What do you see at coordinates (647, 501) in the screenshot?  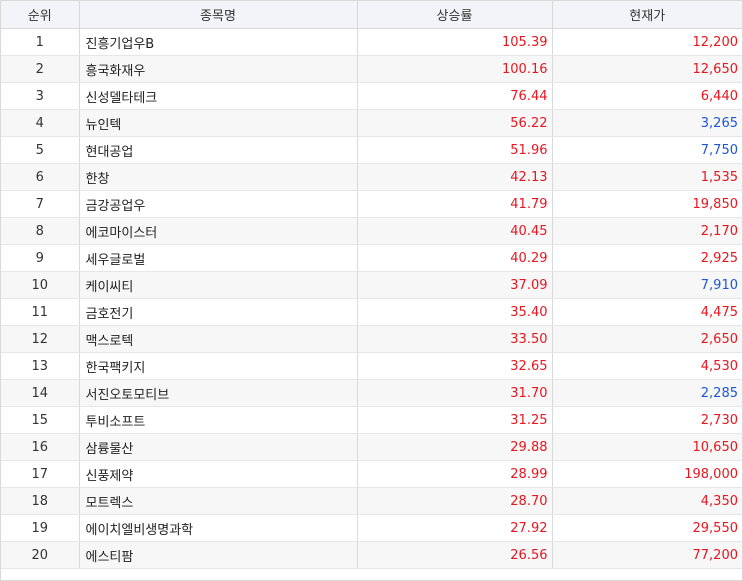 I see `current-price-cell: 4,350` at bounding box center [647, 501].